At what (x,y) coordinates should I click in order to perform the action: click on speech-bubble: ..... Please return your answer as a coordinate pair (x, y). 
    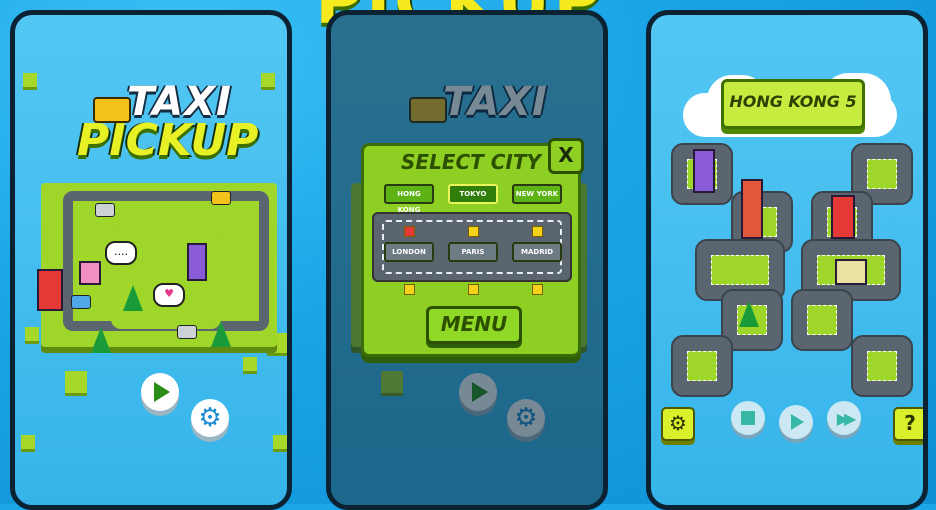
    Looking at the image, I should click on (121, 253).